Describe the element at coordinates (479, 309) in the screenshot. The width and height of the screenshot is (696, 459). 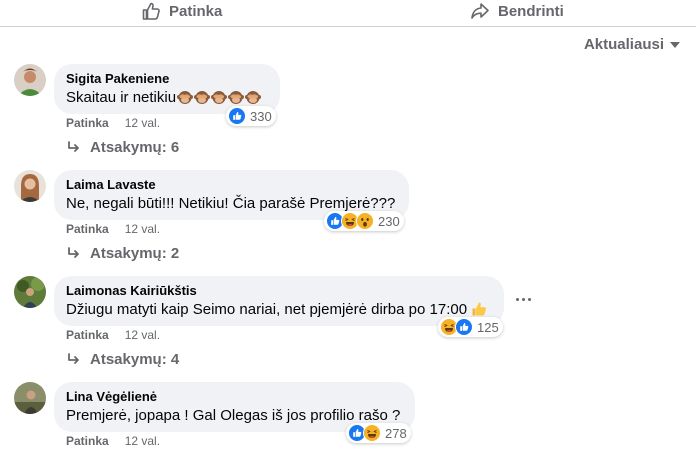
I see `thumbs-up-emoji-icon` at that location.